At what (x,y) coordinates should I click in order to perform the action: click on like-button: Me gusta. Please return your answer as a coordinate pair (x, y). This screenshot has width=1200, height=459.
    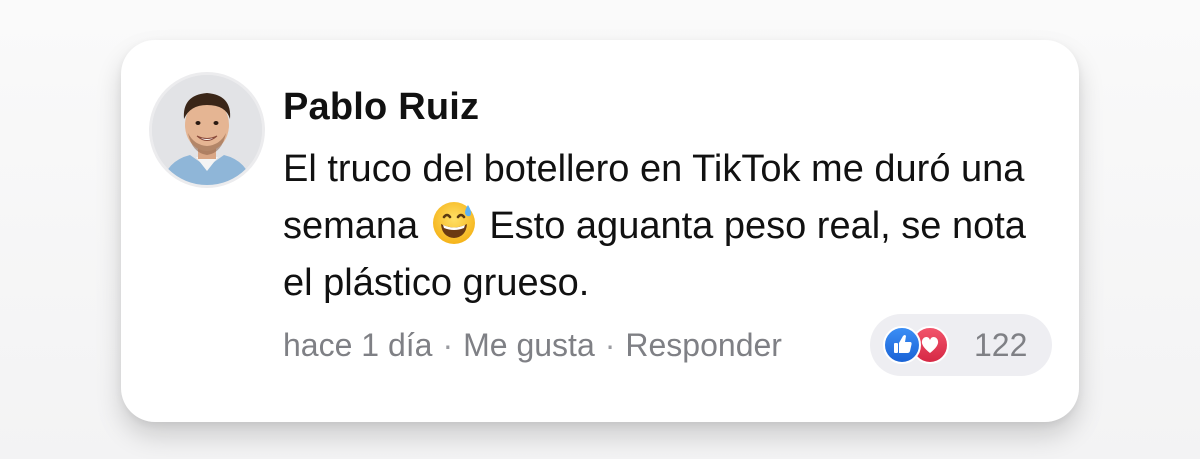
    Looking at the image, I should click on (529, 345).